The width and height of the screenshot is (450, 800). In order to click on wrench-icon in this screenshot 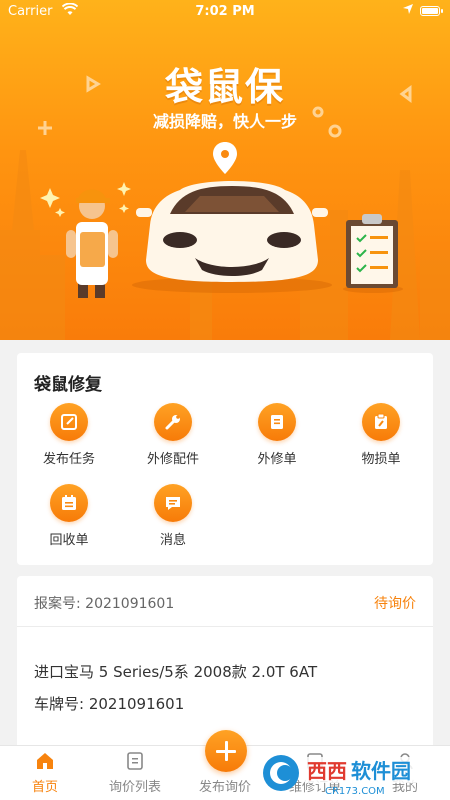, I will do `click(173, 422)`.